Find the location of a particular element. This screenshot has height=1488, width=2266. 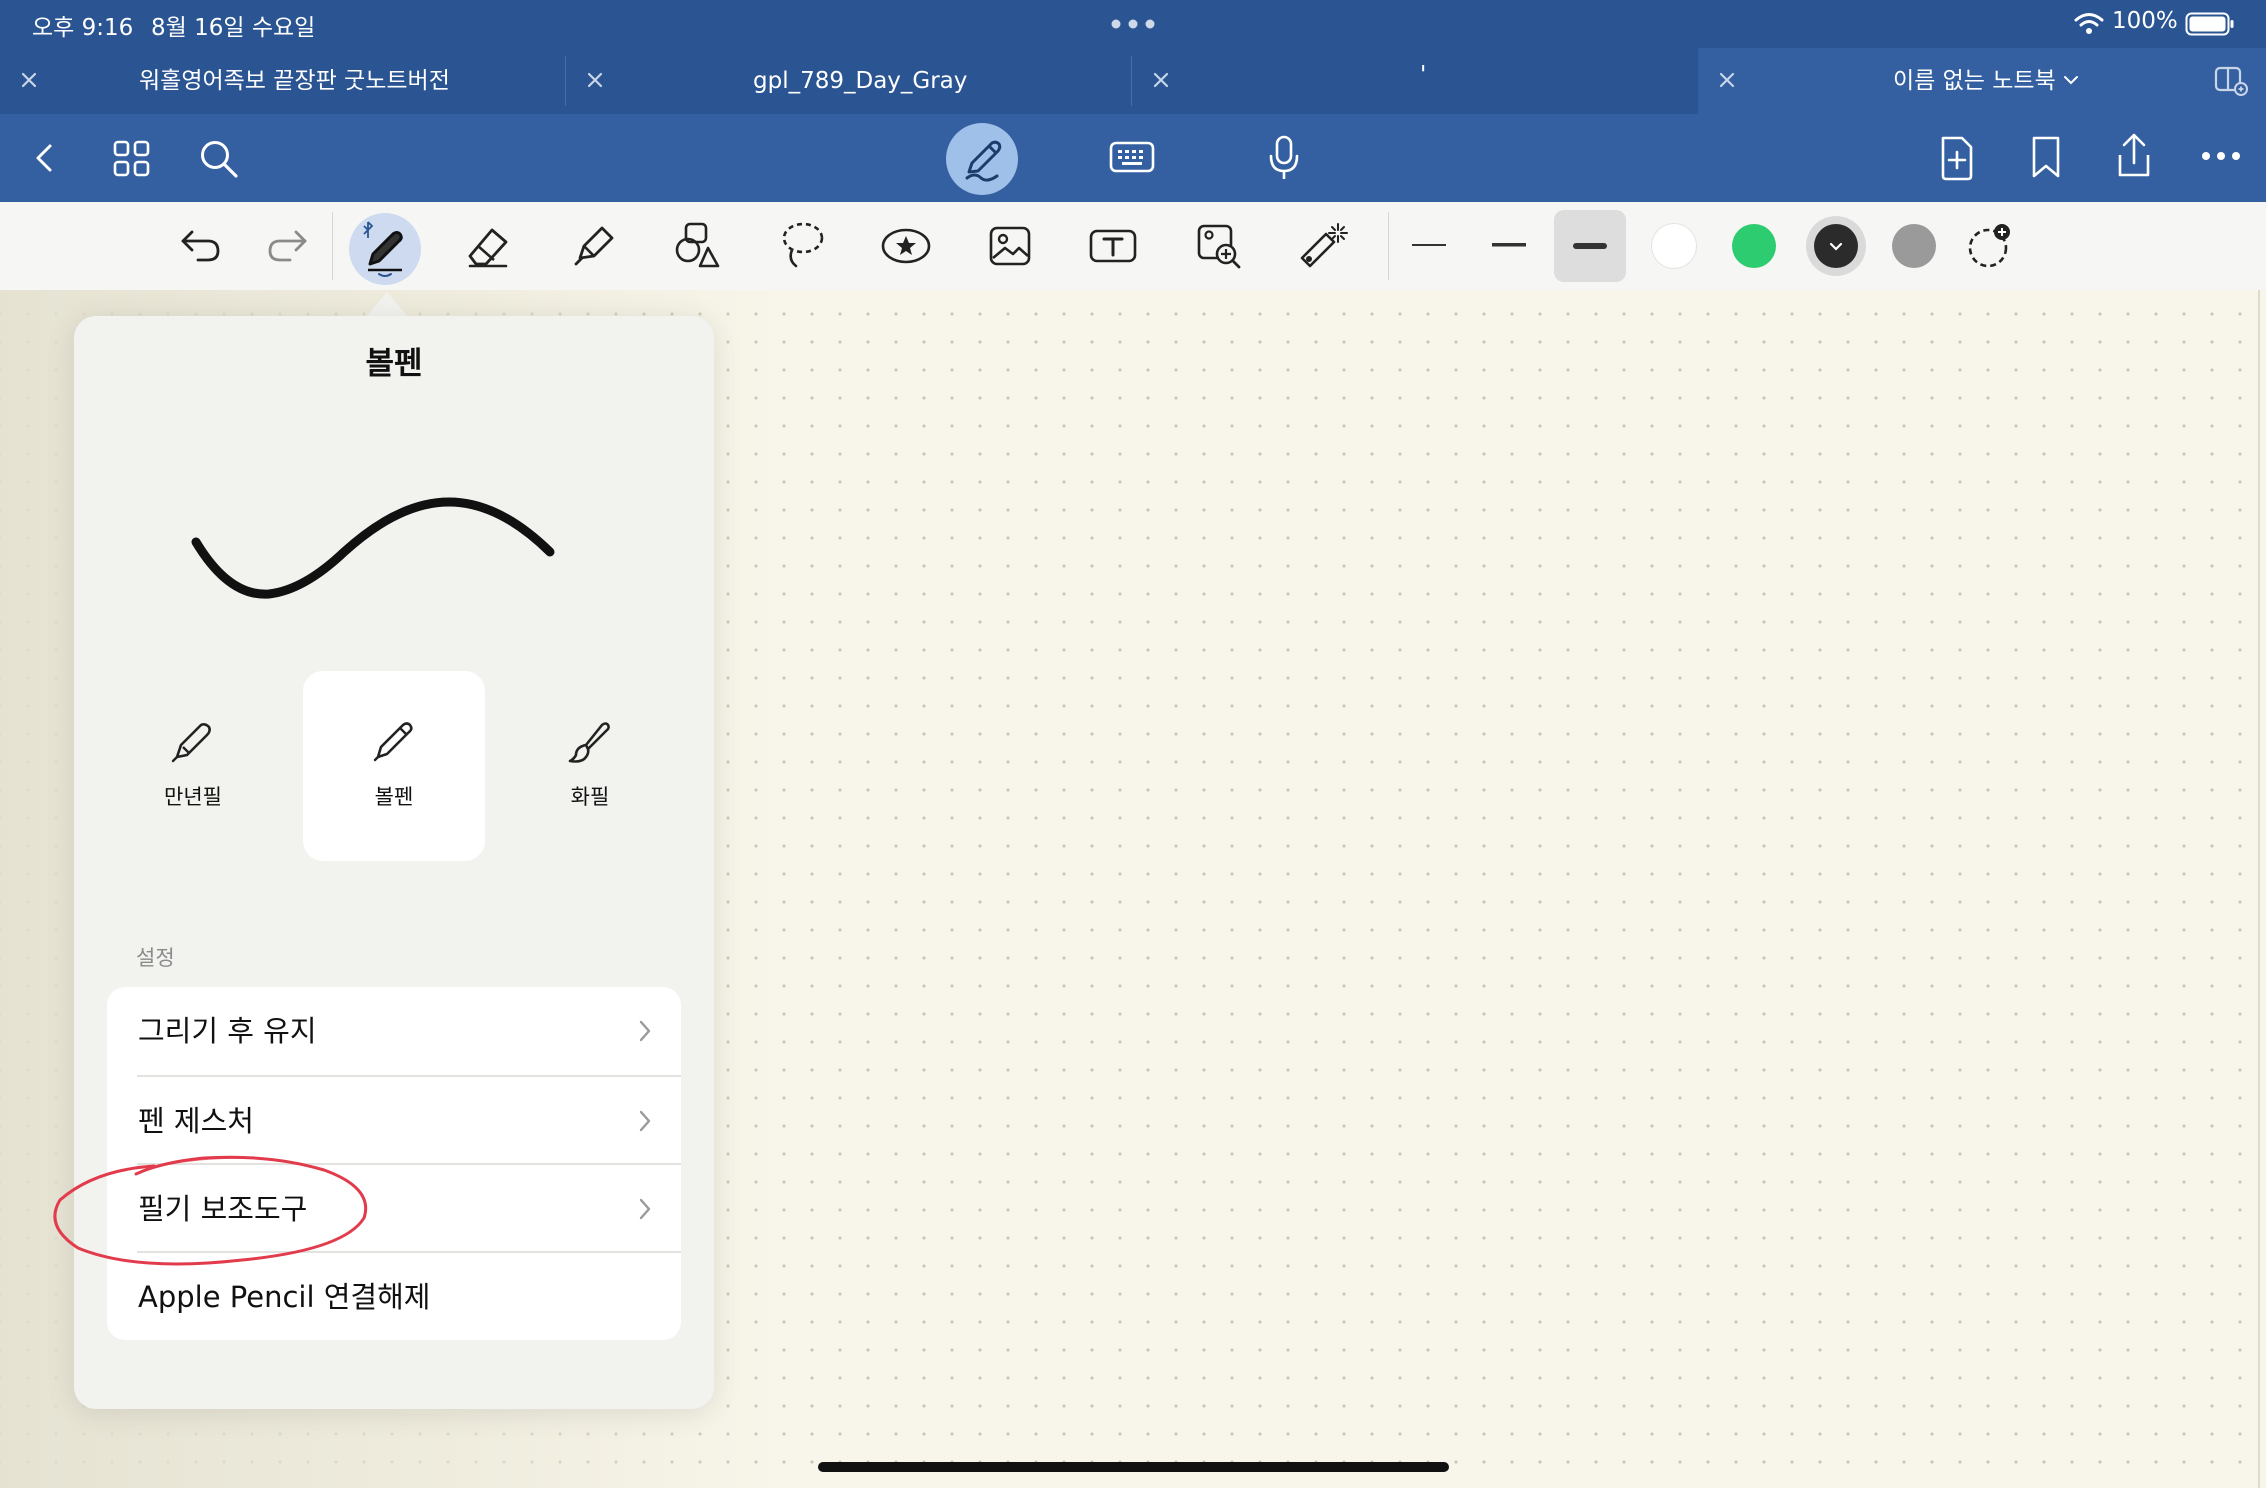

home-indicator is located at coordinates (1133, 1467).